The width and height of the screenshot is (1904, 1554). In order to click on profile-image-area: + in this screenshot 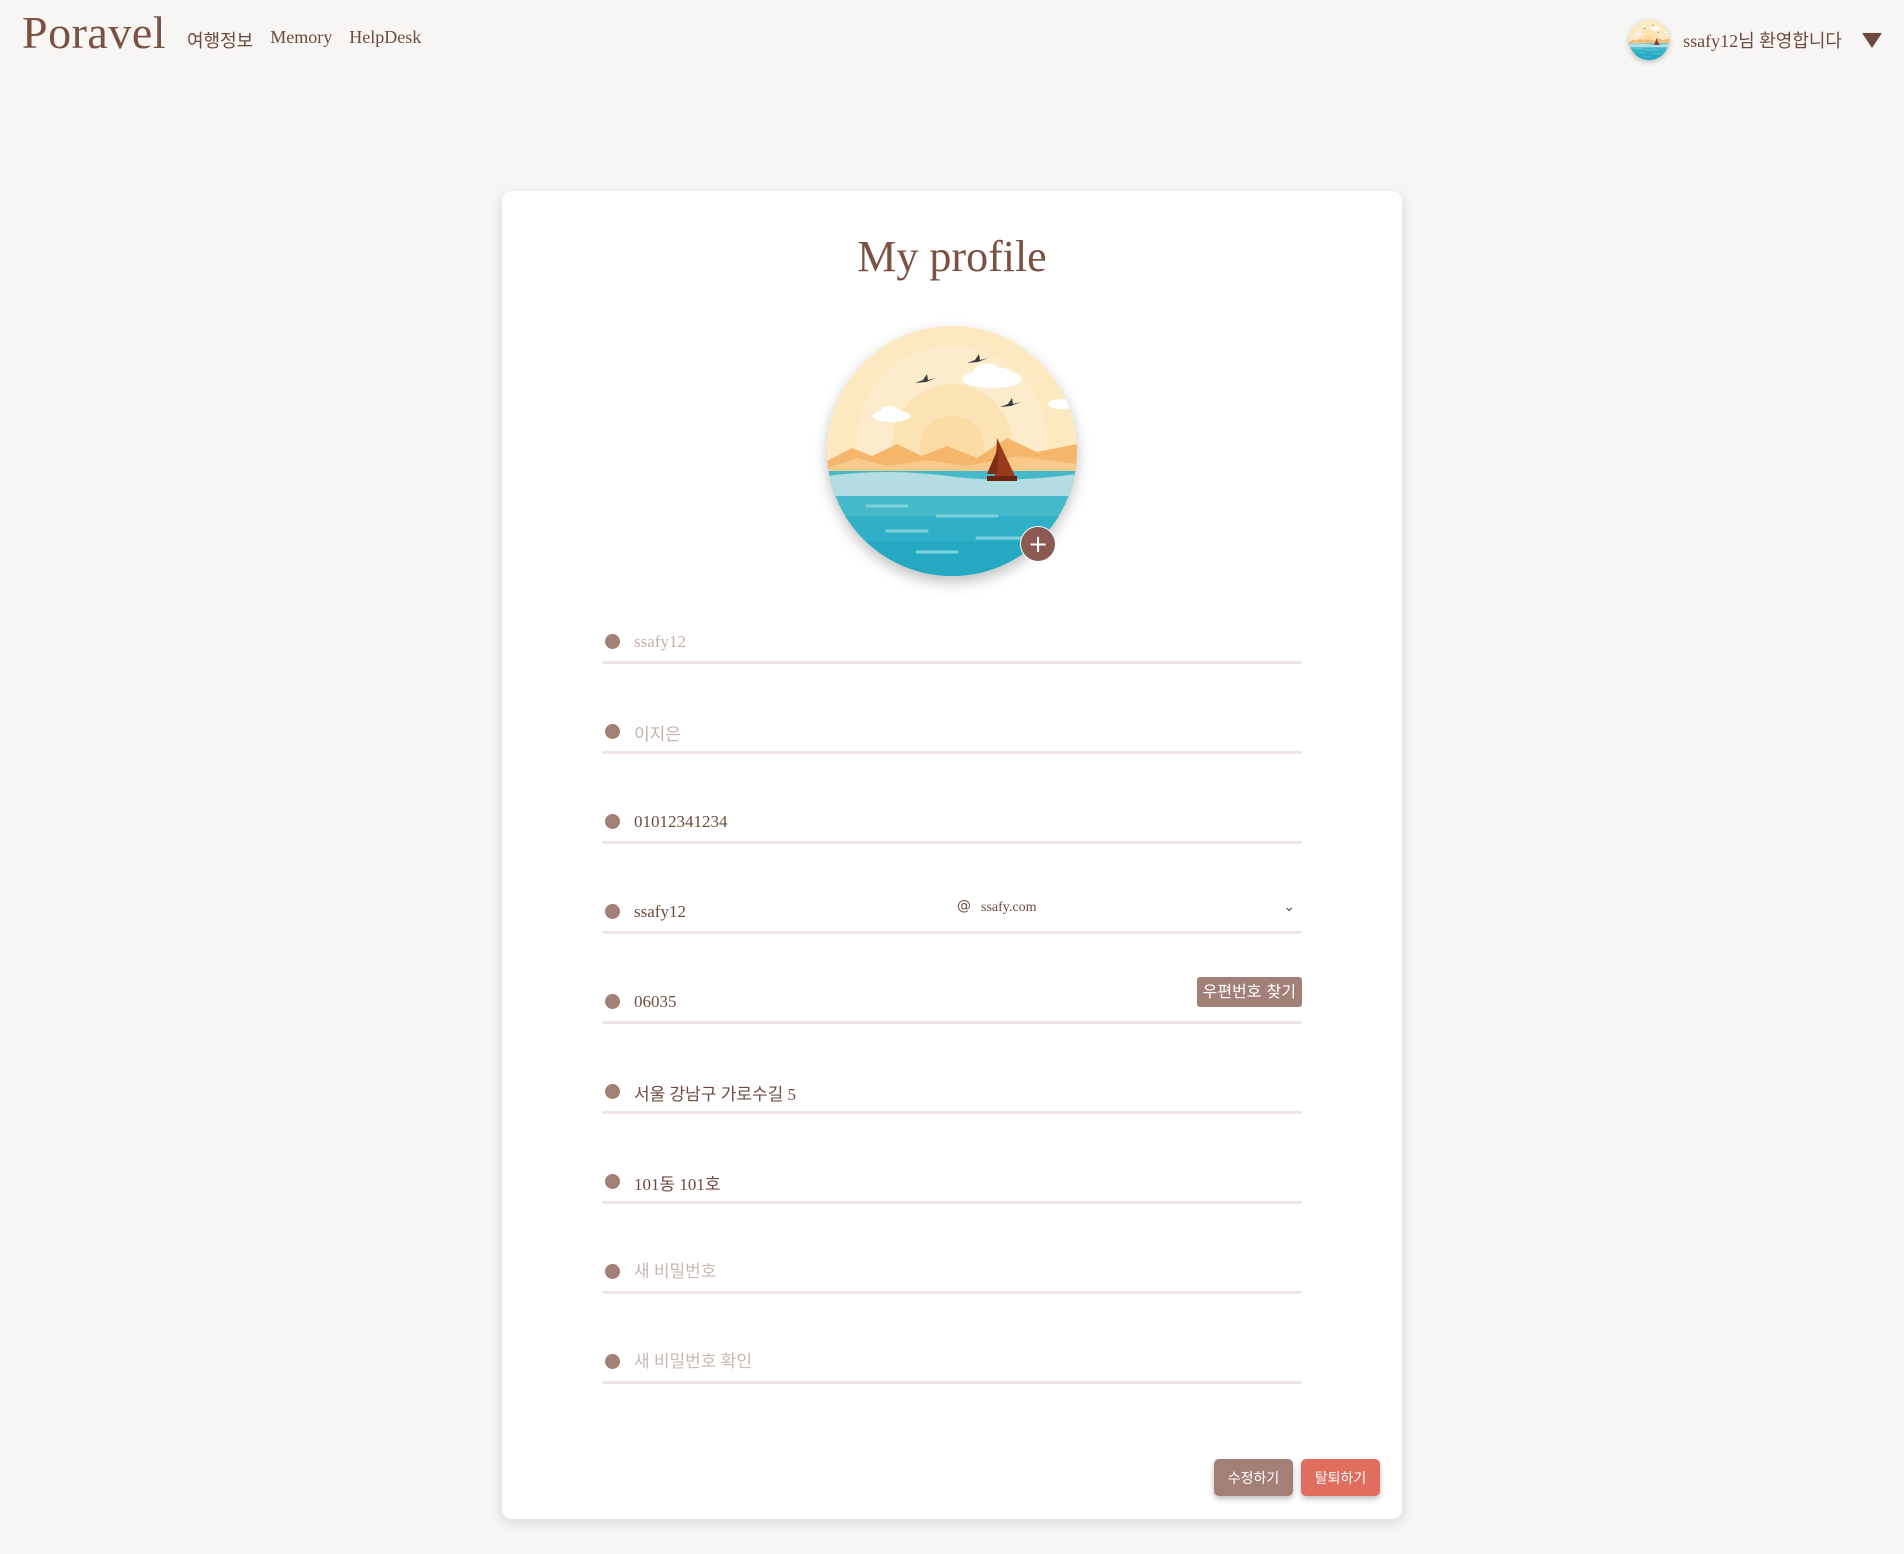, I will do `click(952, 451)`.